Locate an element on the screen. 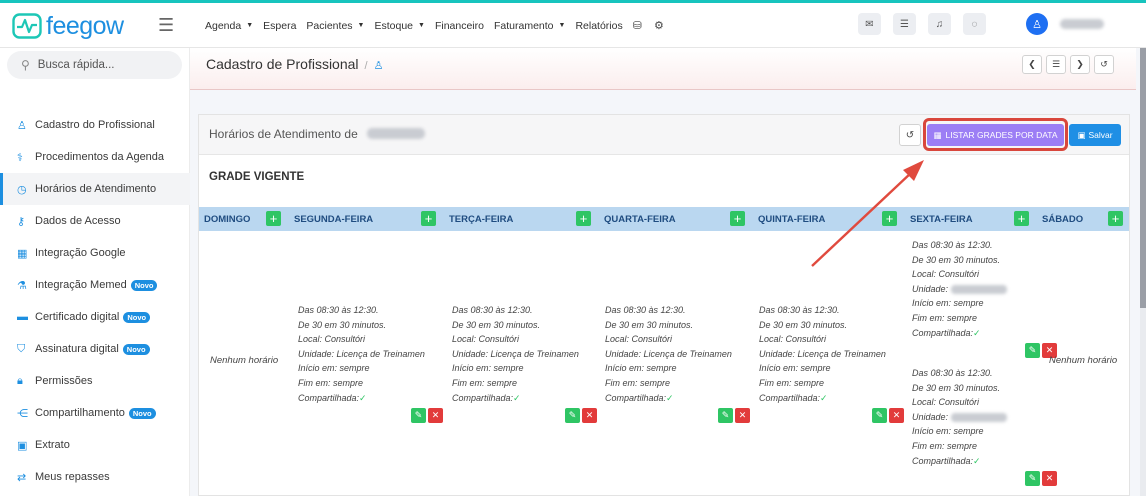 This screenshot has width=1146, height=496. database-icon: ⛁ is located at coordinates (637, 25).